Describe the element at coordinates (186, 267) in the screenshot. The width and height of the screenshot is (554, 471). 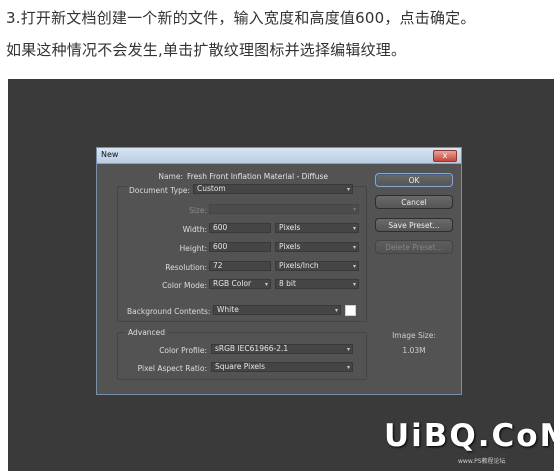
I see `resolution-label: Resolution:` at that location.